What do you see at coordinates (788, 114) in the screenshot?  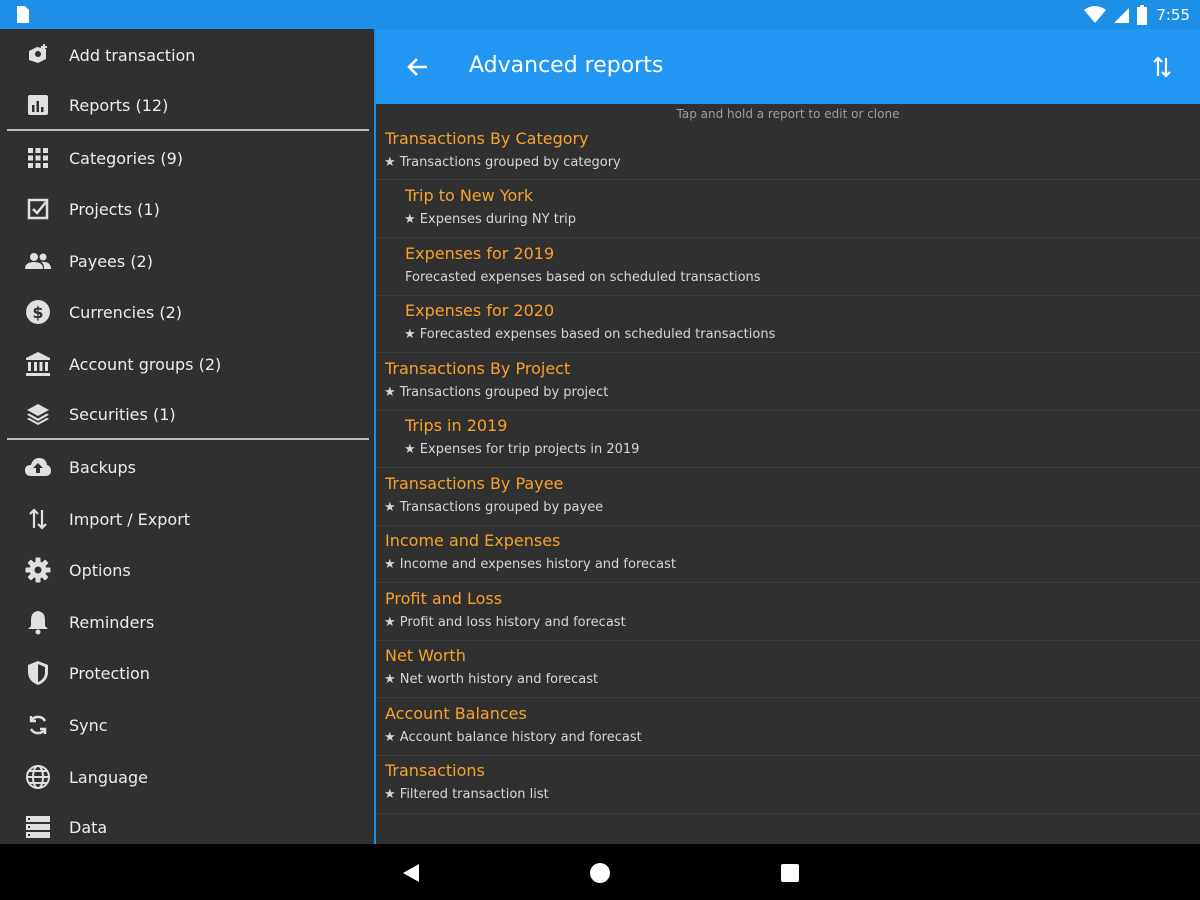 I see `list-hint: Tap and hold a report to edit or clone` at bounding box center [788, 114].